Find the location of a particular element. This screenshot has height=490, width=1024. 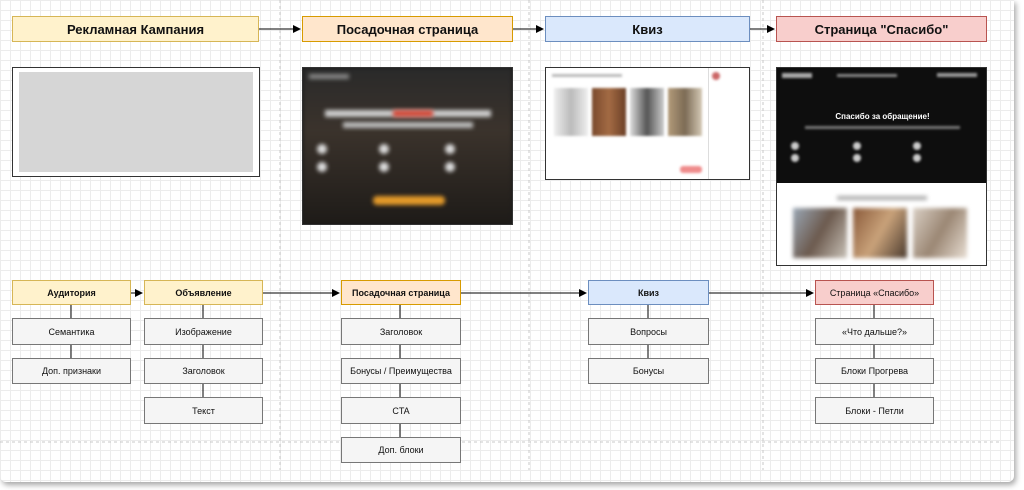

thanks-logo is located at coordinates (797, 75).